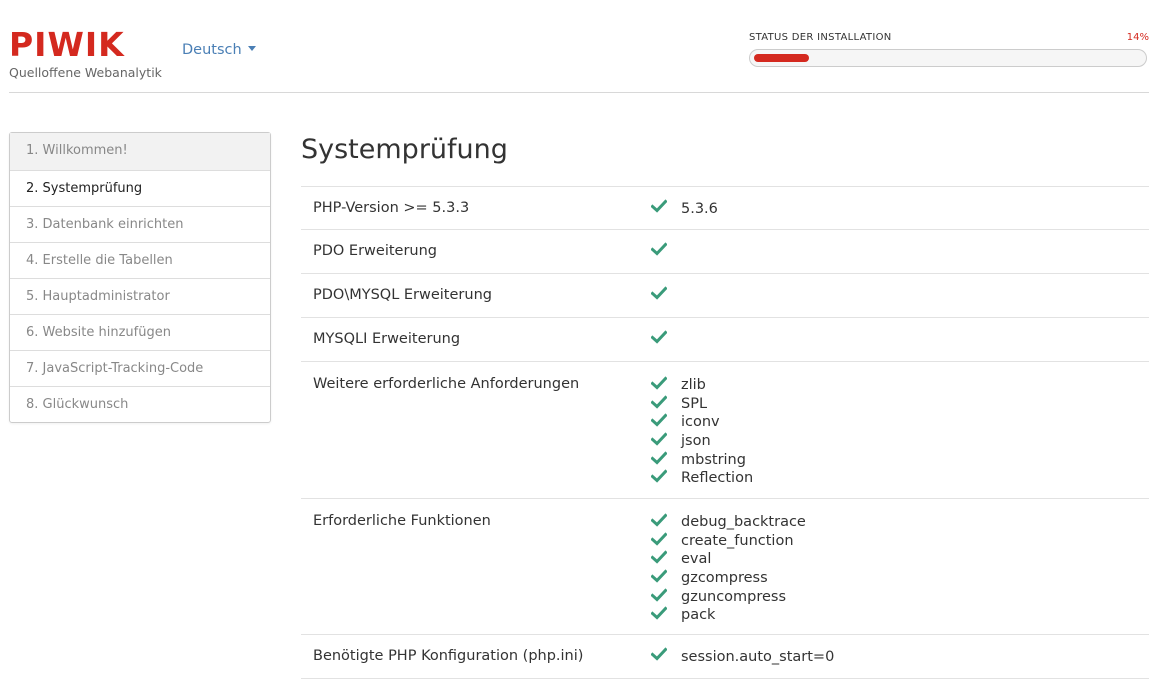 The width and height of the screenshot is (1167, 679). I want to click on check-value-item: SPL, so click(895, 404).